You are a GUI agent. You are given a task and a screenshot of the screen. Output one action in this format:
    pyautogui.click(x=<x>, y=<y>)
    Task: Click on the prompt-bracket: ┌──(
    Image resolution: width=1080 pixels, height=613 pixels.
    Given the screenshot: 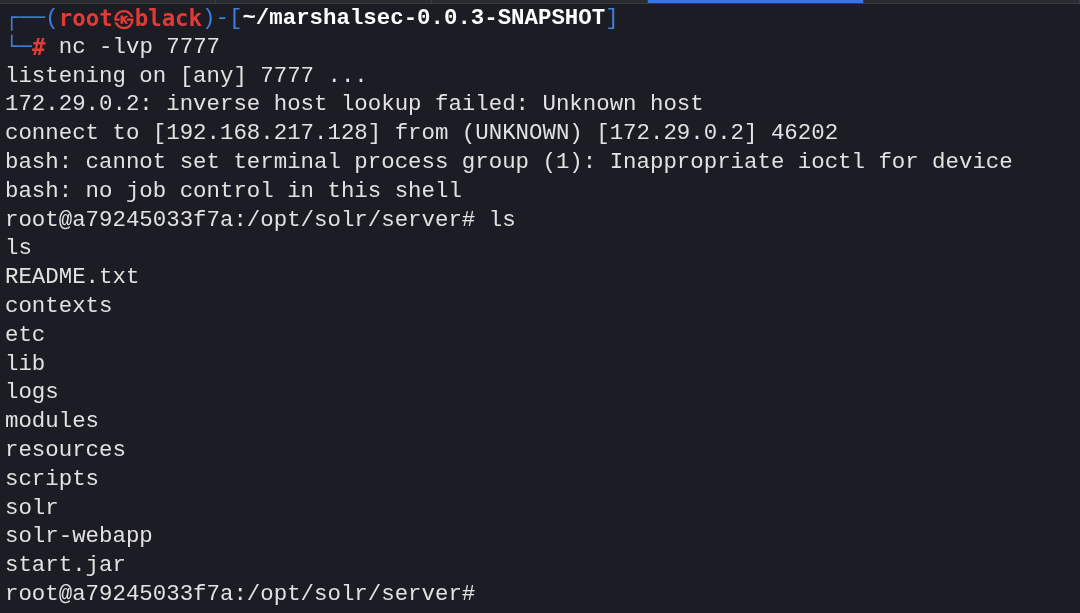 What is the action you would take?
    pyautogui.click(x=32, y=18)
    